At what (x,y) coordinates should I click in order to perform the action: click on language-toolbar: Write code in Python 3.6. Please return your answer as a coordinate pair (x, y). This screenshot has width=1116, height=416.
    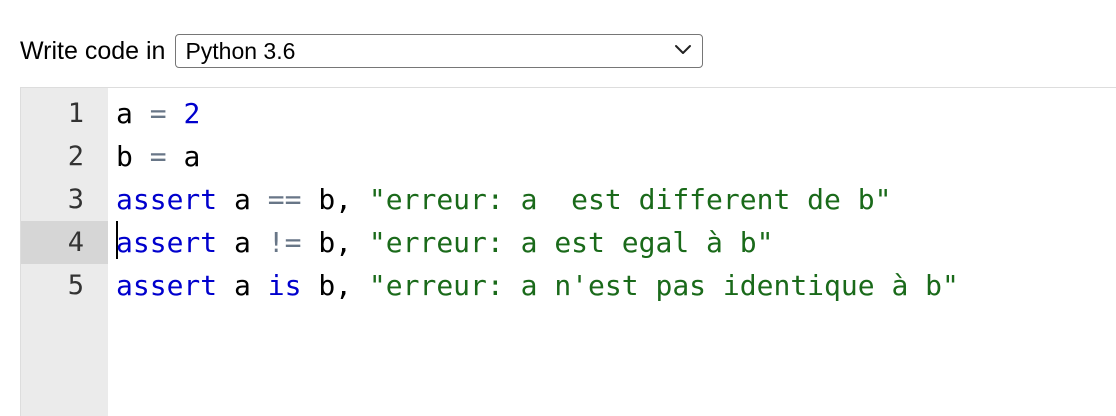
    Looking at the image, I should click on (362, 51).